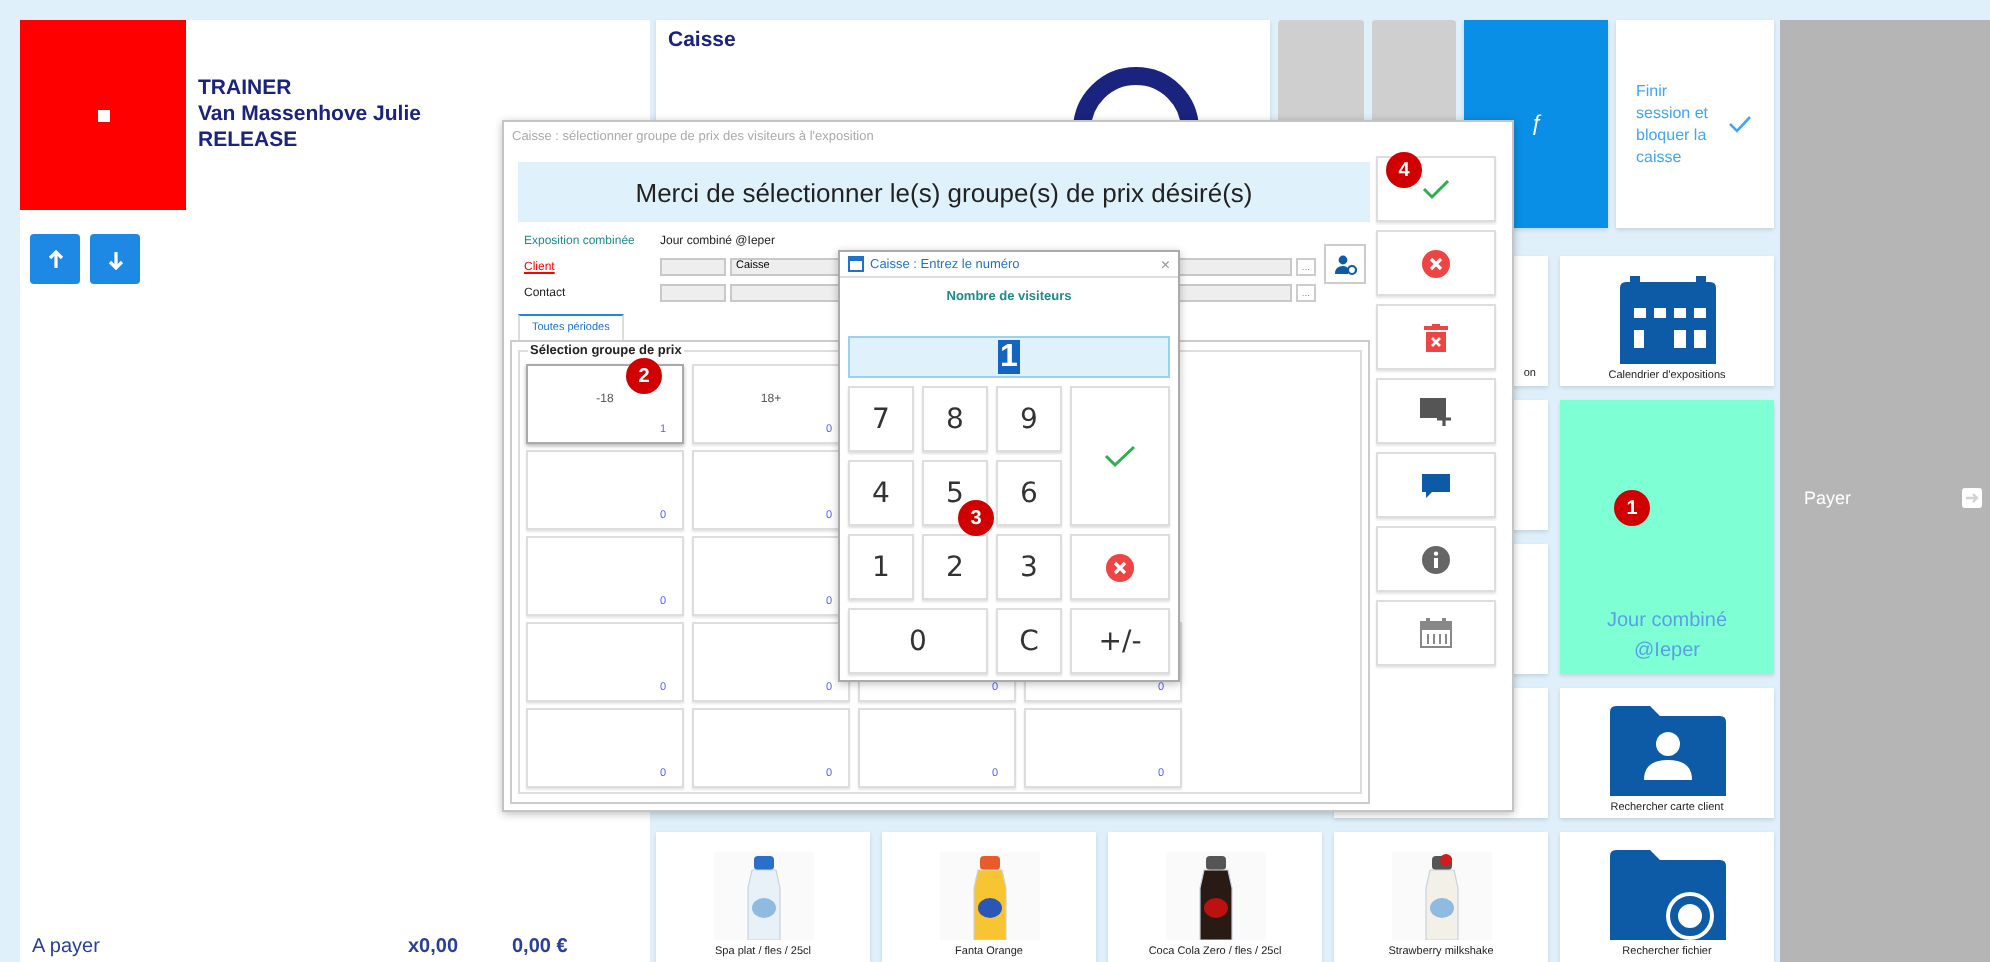 The image size is (1990, 962). I want to click on user-name: Van Massenhove Julie, so click(309, 115).